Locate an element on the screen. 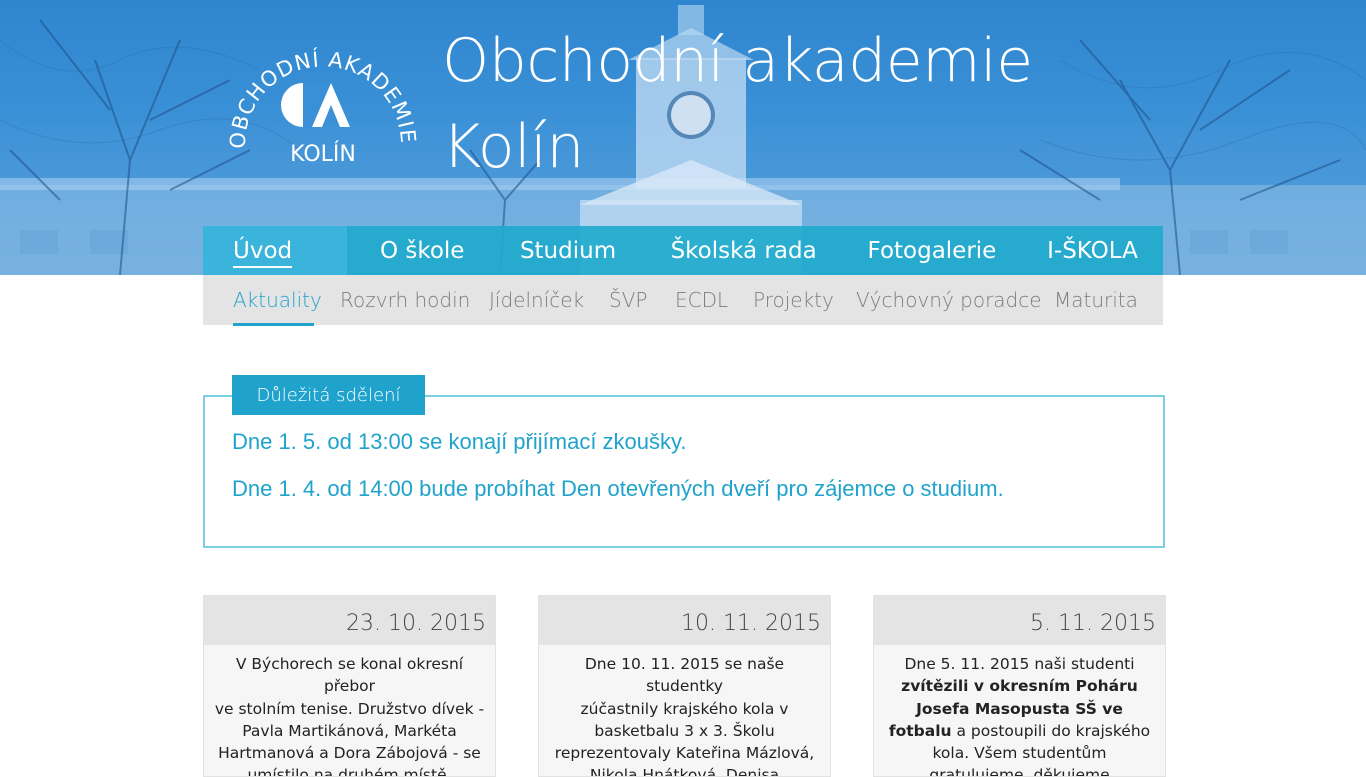 The image size is (1366, 777). subnav-item-rozvrh-hodin: Rozvrh hodin is located at coordinates (405, 300).